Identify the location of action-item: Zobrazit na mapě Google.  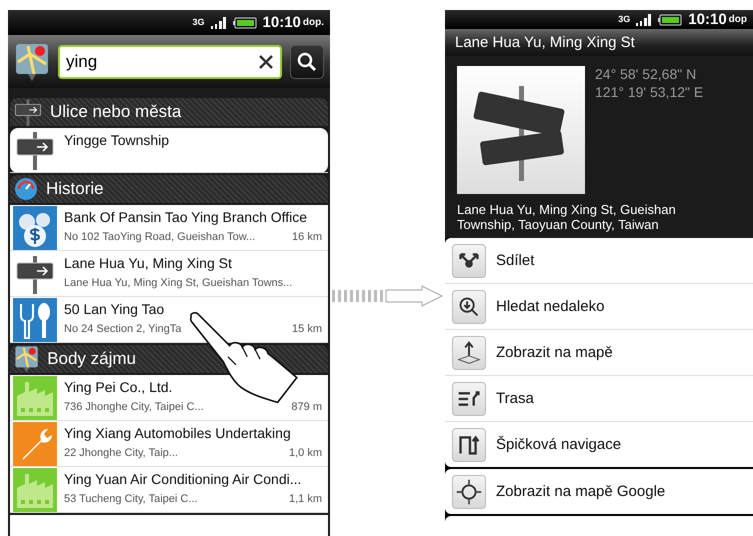
(599, 491).